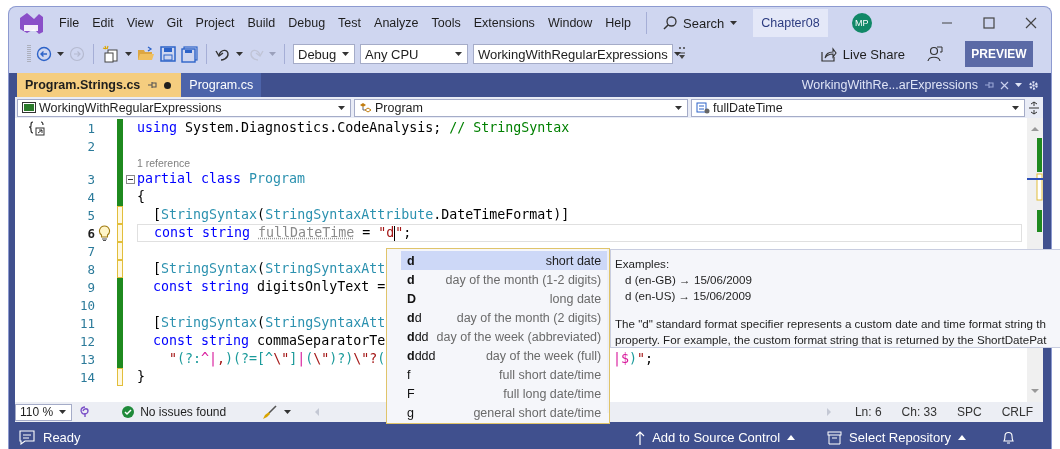 The height and width of the screenshot is (449, 1060). Describe the element at coordinates (521, 107) in the screenshot. I see `type-dropdown: Program` at that location.